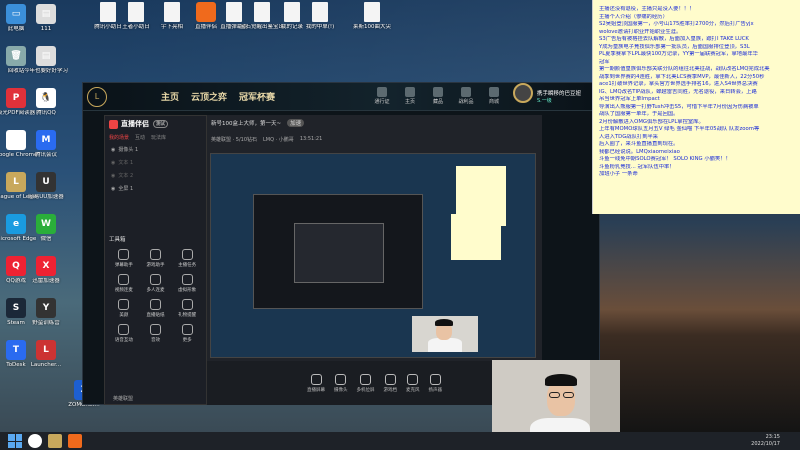 This screenshot has width=800, height=450. What do you see at coordinates (155, 175) in the screenshot?
I see `scene-item: ◉ 文本 2` at bounding box center [155, 175].